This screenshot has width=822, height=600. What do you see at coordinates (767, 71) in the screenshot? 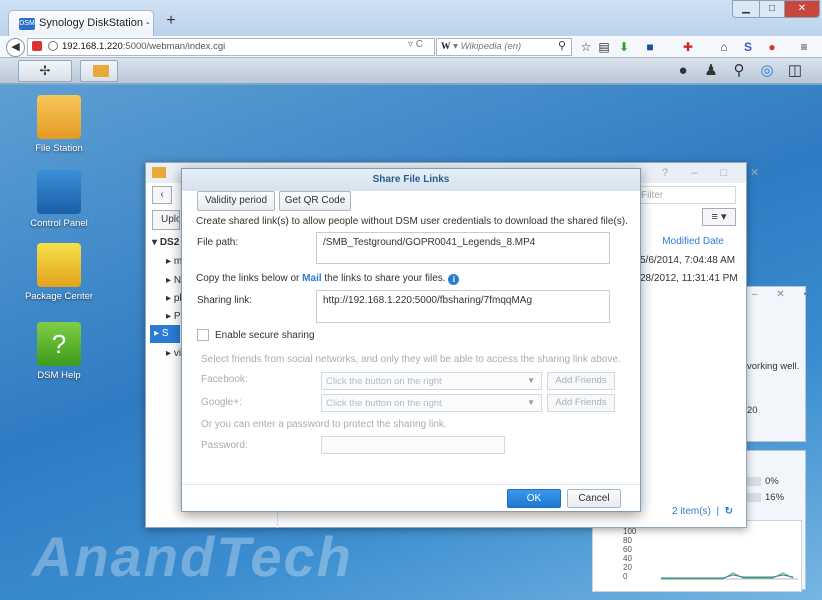
I see `widgets-icon: ◎` at bounding box center [767, 71].